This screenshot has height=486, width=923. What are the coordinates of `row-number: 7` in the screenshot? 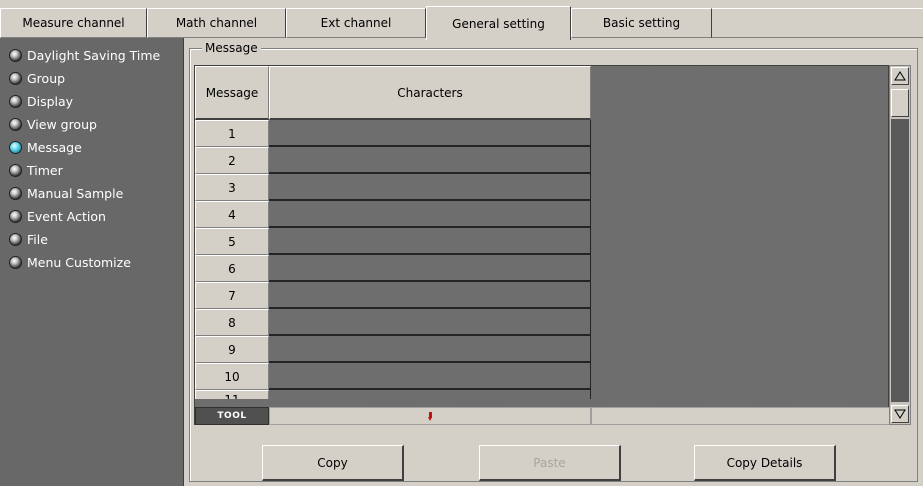 It's located at (232, 295).